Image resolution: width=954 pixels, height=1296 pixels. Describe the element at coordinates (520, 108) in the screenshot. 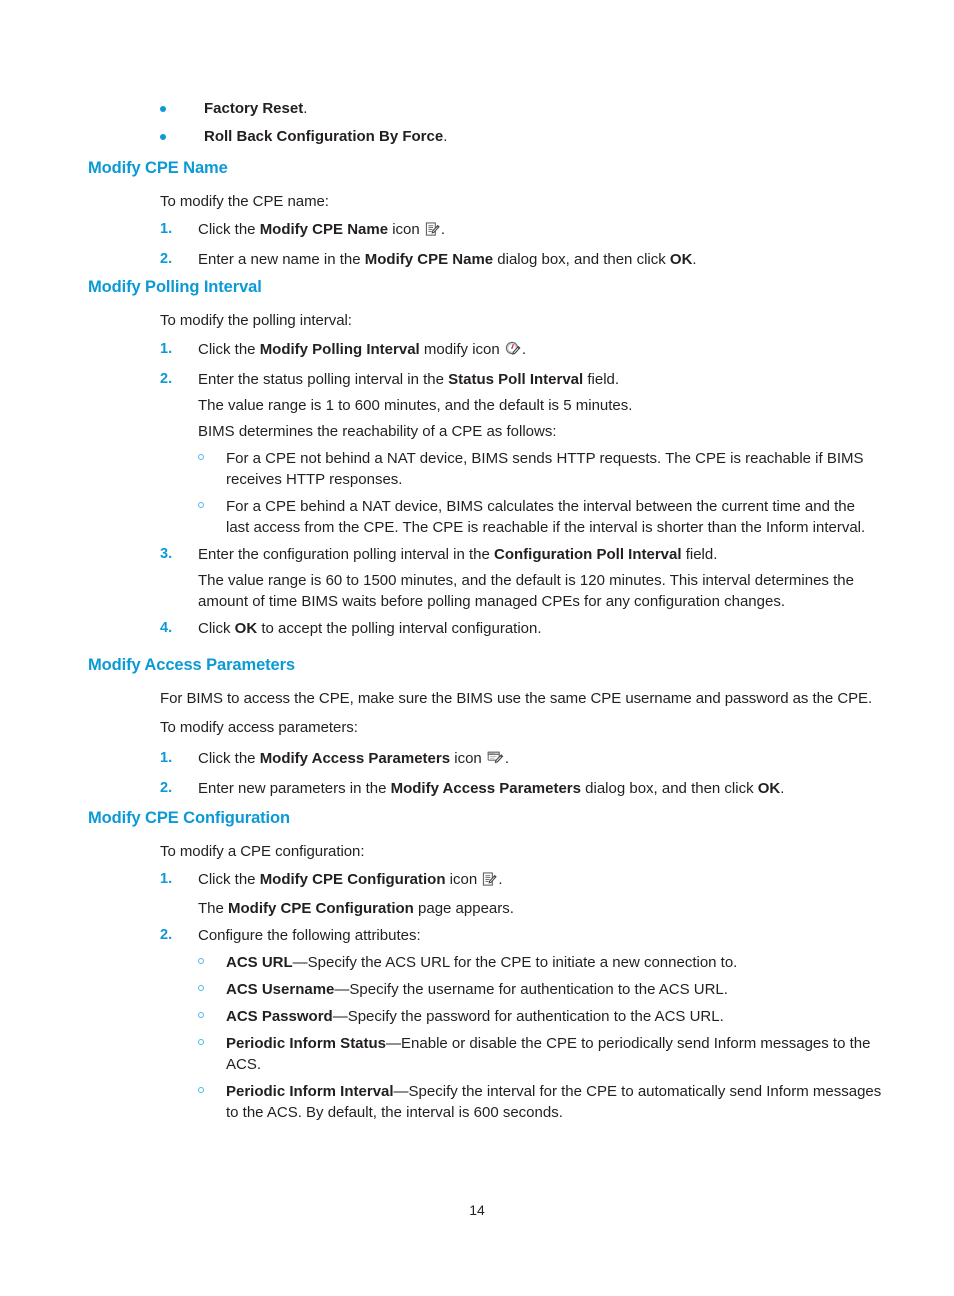

I see `list-item: Factory Reset.` at that location.